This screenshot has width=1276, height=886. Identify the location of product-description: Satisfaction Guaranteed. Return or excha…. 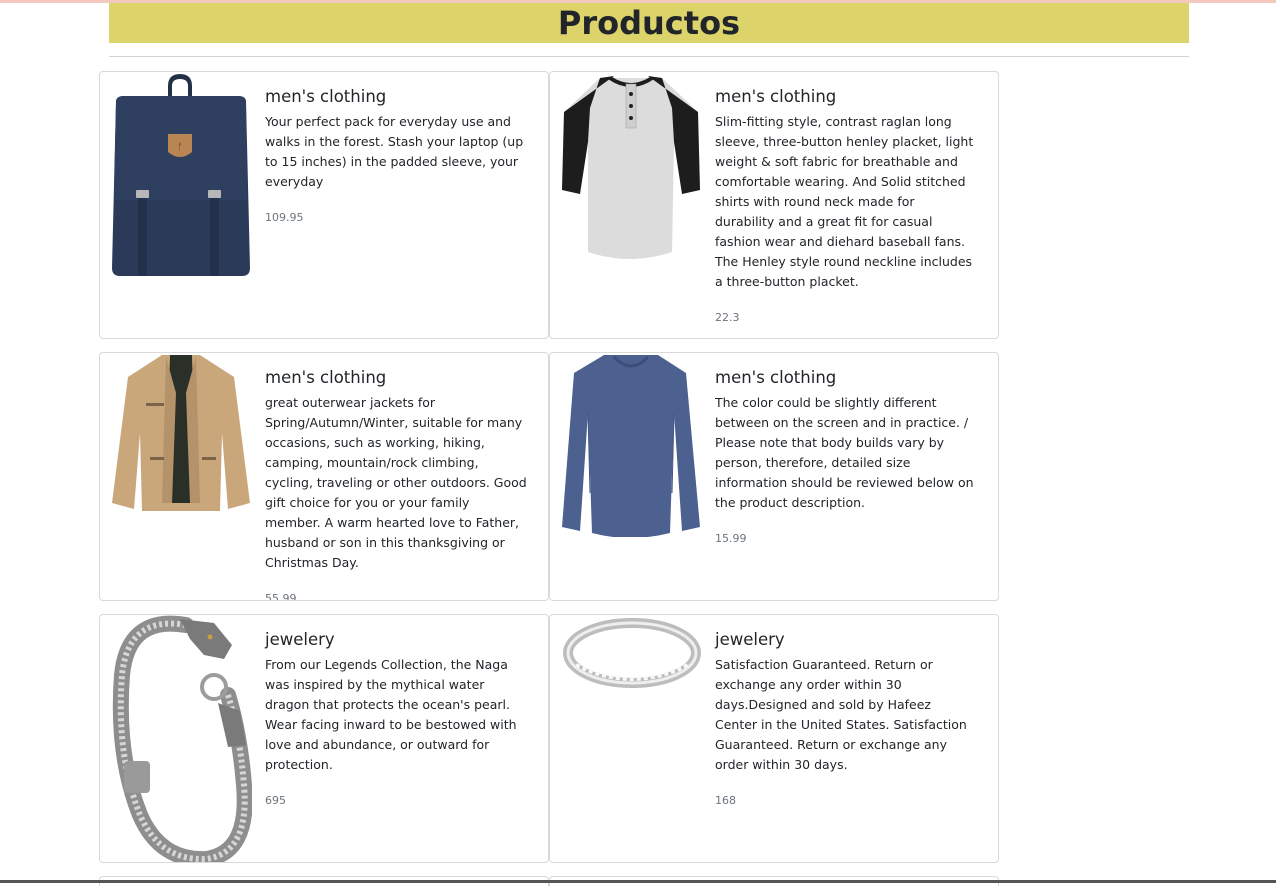
(841, 714).